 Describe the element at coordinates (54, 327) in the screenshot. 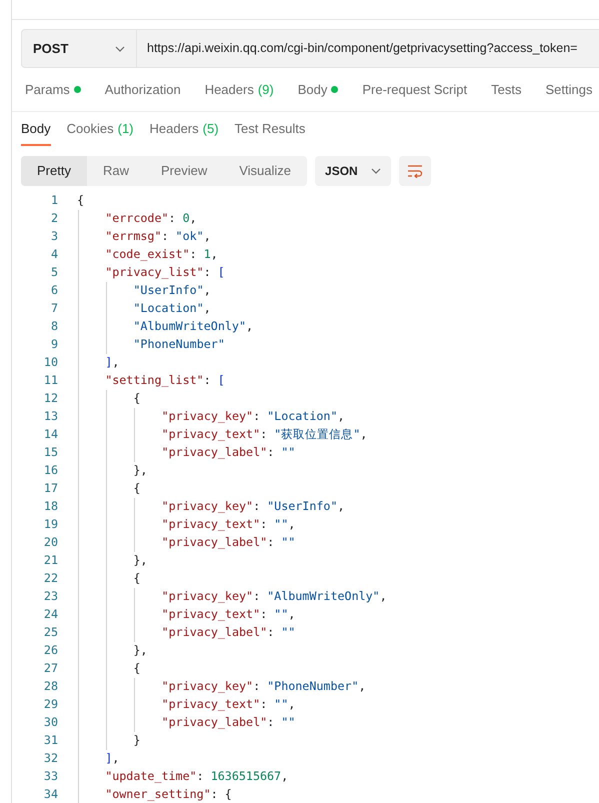

I see `line-number: 8` at that location.